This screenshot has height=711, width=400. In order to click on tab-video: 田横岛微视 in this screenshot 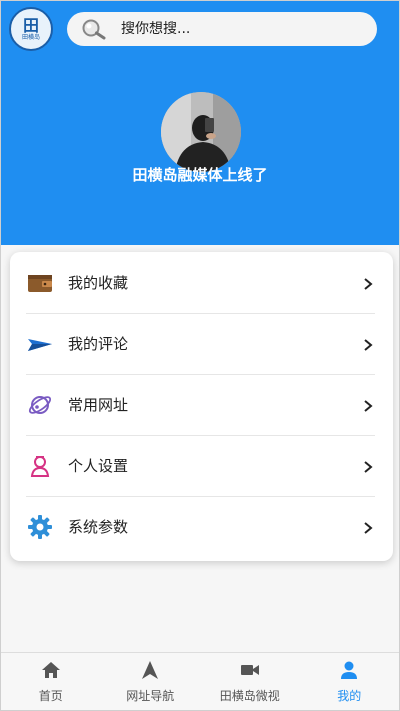, I will do `click(250, 681)`.